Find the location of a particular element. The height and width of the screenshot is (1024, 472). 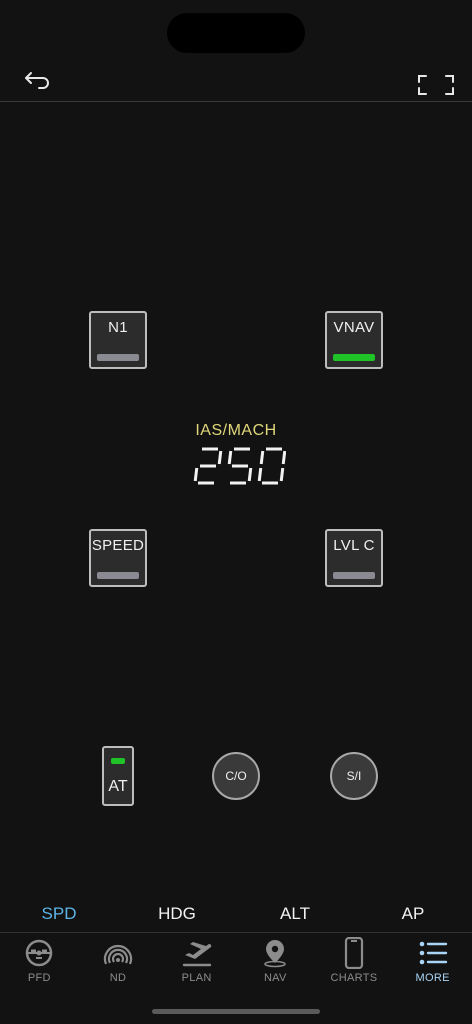

n1-indicator is located at coordinates (118, 357).